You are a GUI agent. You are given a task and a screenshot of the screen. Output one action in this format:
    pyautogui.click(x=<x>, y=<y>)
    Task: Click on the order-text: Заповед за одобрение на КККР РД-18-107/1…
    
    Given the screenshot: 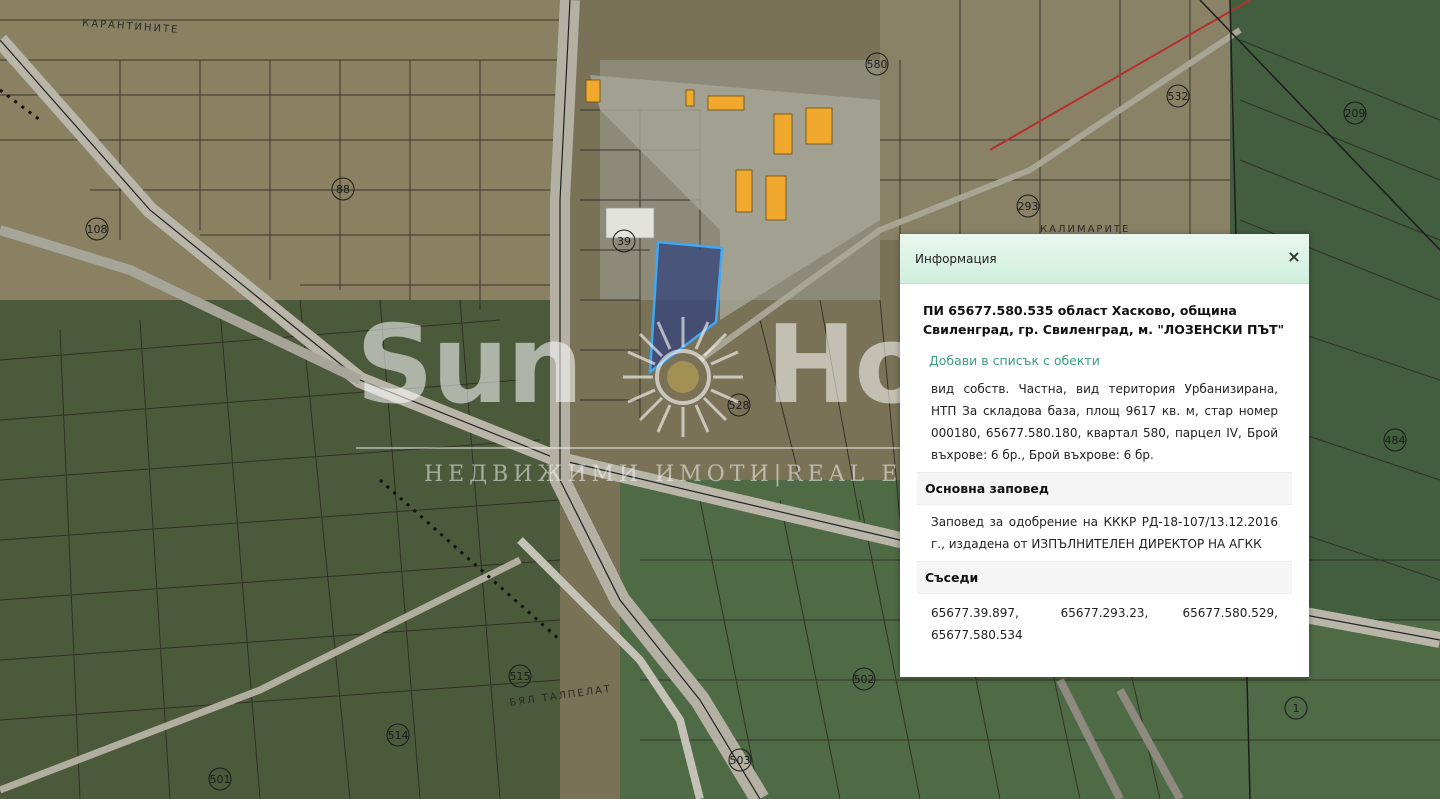 What is the action you would take?
    pyautogui.click(x=1104, y=533)
    